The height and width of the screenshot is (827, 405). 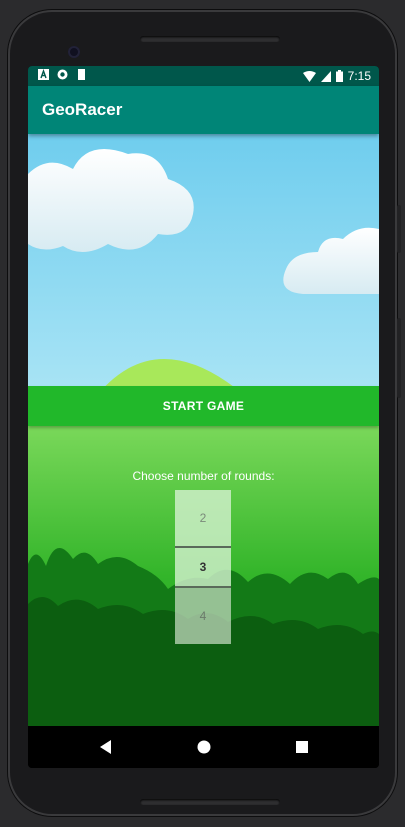 I want to click on app-bar: GeoRacer, so click(x=203, y=110).